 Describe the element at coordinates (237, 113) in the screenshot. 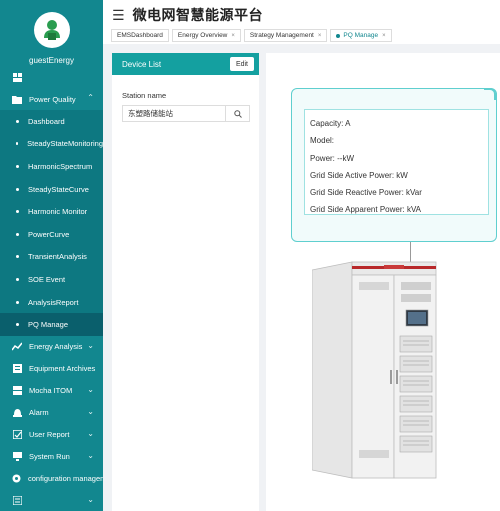

I see `search-icon` at that location.